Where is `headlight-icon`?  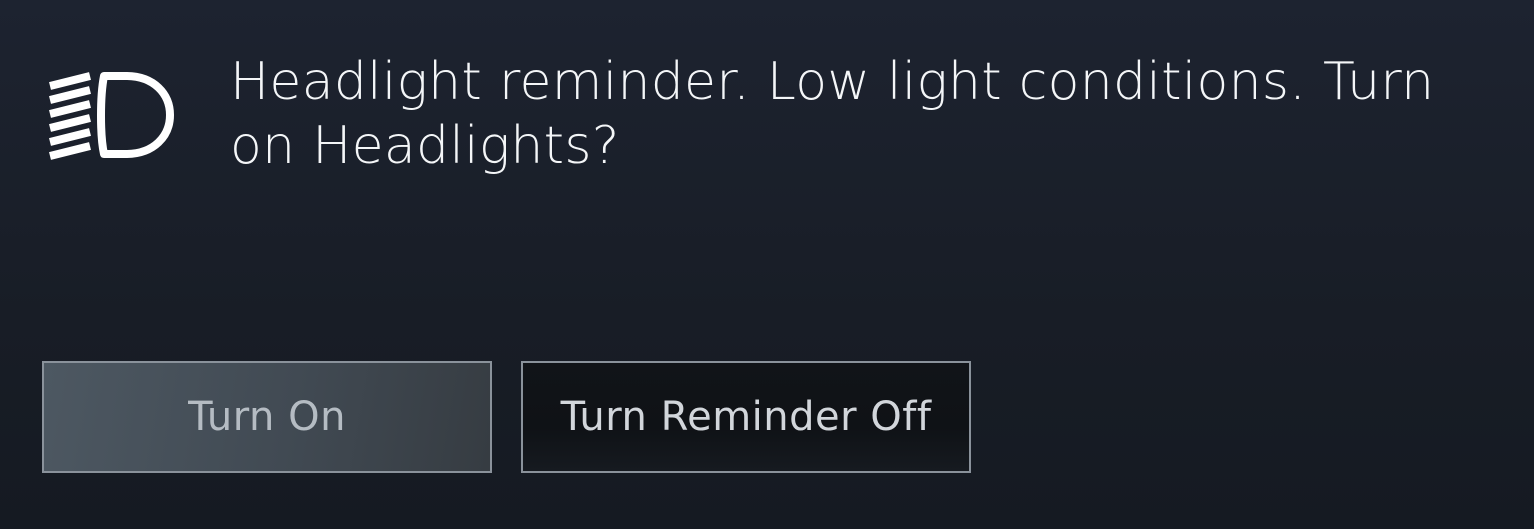
headlight-icon is located at coordinates (112, 116).